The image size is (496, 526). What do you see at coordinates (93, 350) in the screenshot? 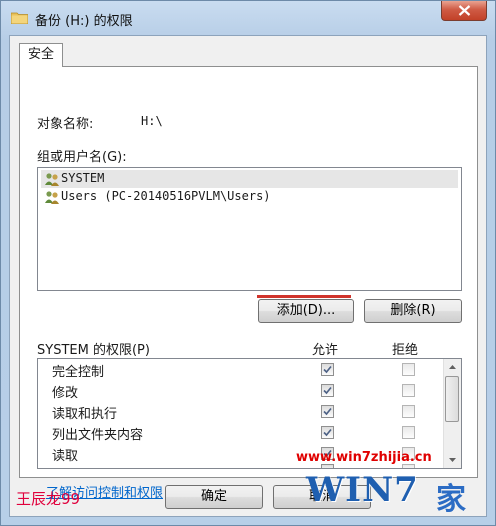
I see `permissions-title: SYSTEM 的权限(P)` at bounding box center [93, 350].